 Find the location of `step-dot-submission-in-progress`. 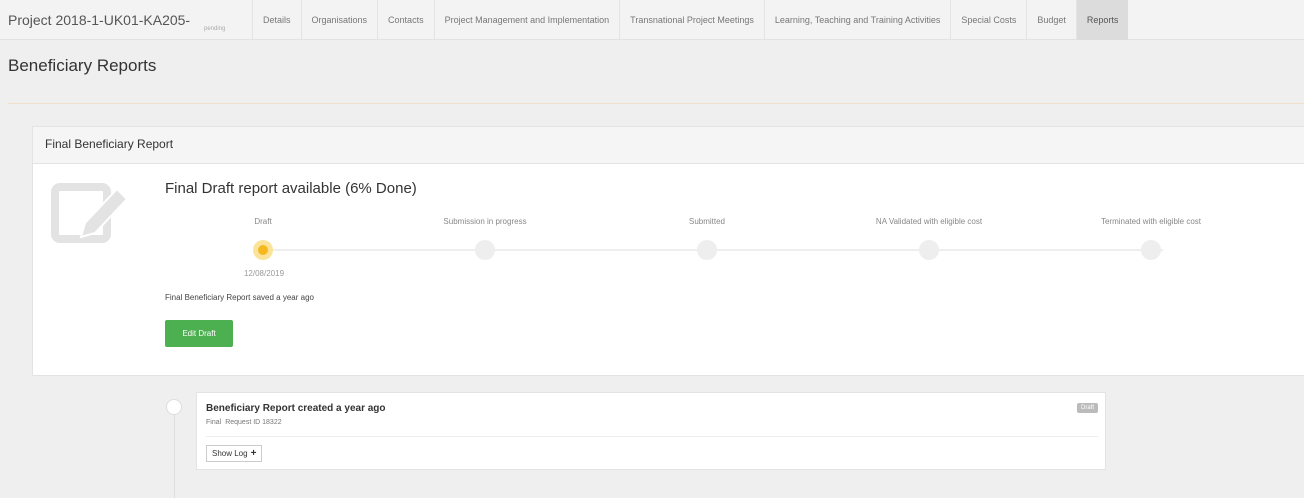

step-dot-submission-in-progress is located at coordinates (485, 250).